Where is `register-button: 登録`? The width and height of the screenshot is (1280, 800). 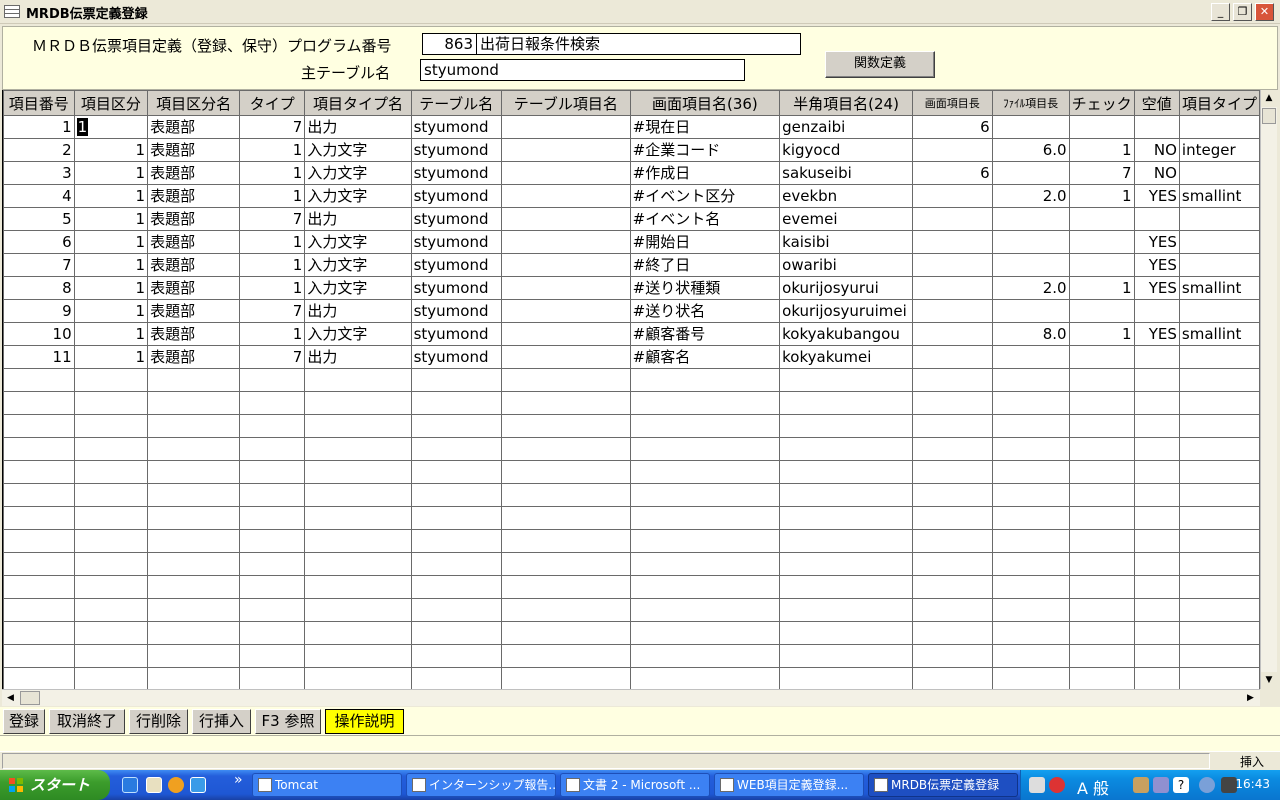
register-button: 登録 is located at coordinates (24, 721).